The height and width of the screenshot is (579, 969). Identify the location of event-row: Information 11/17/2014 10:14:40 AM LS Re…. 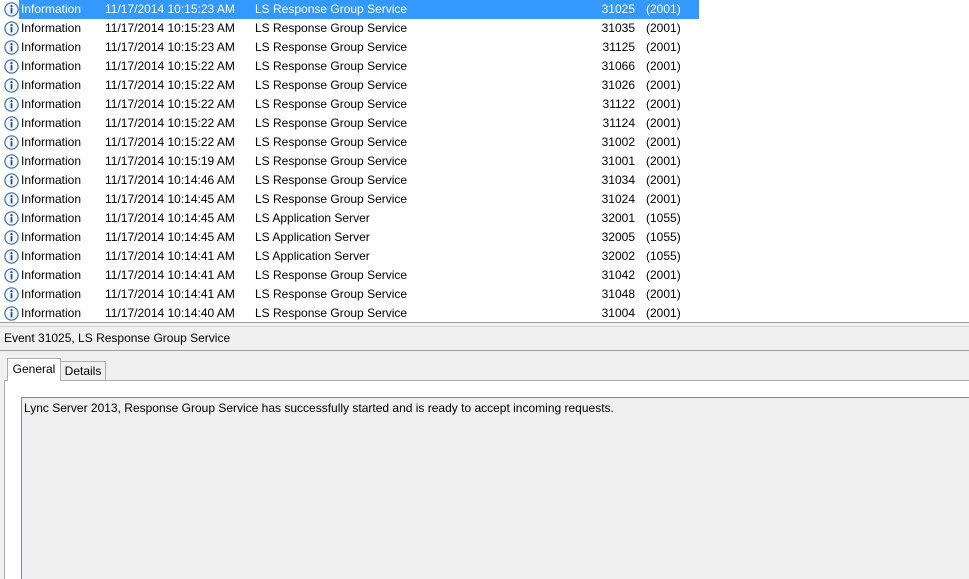
(484, 313).